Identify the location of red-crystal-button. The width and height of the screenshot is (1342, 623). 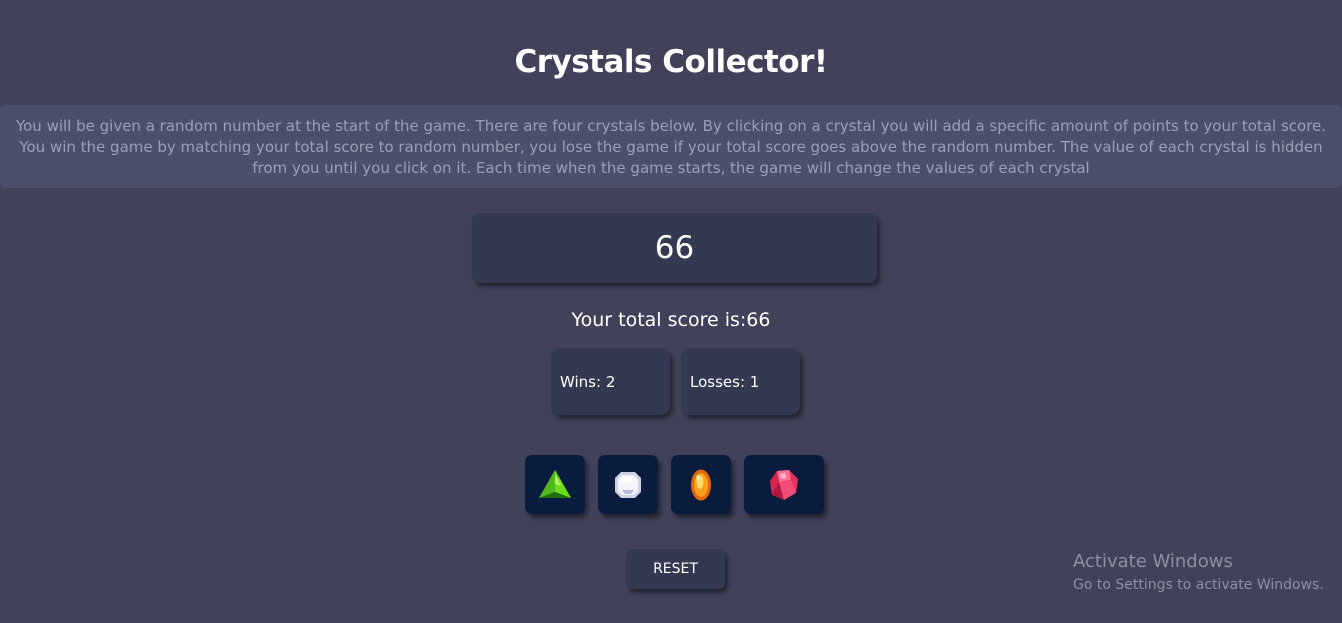
(784, 484).